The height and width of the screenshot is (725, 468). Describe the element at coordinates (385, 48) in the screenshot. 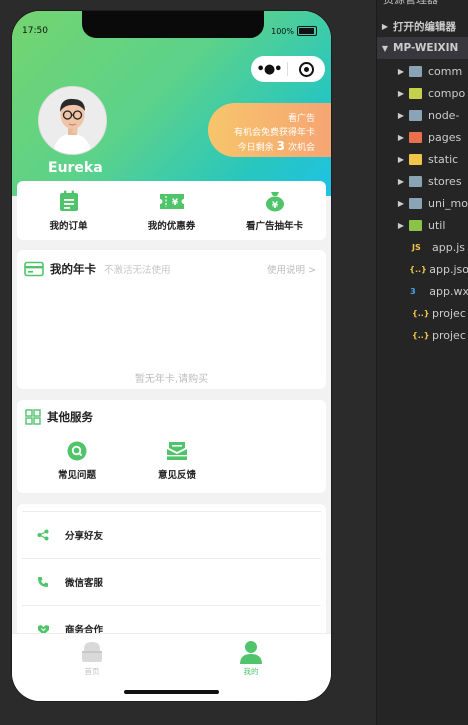

I see `chevron-down-icon: ▼` at that location.